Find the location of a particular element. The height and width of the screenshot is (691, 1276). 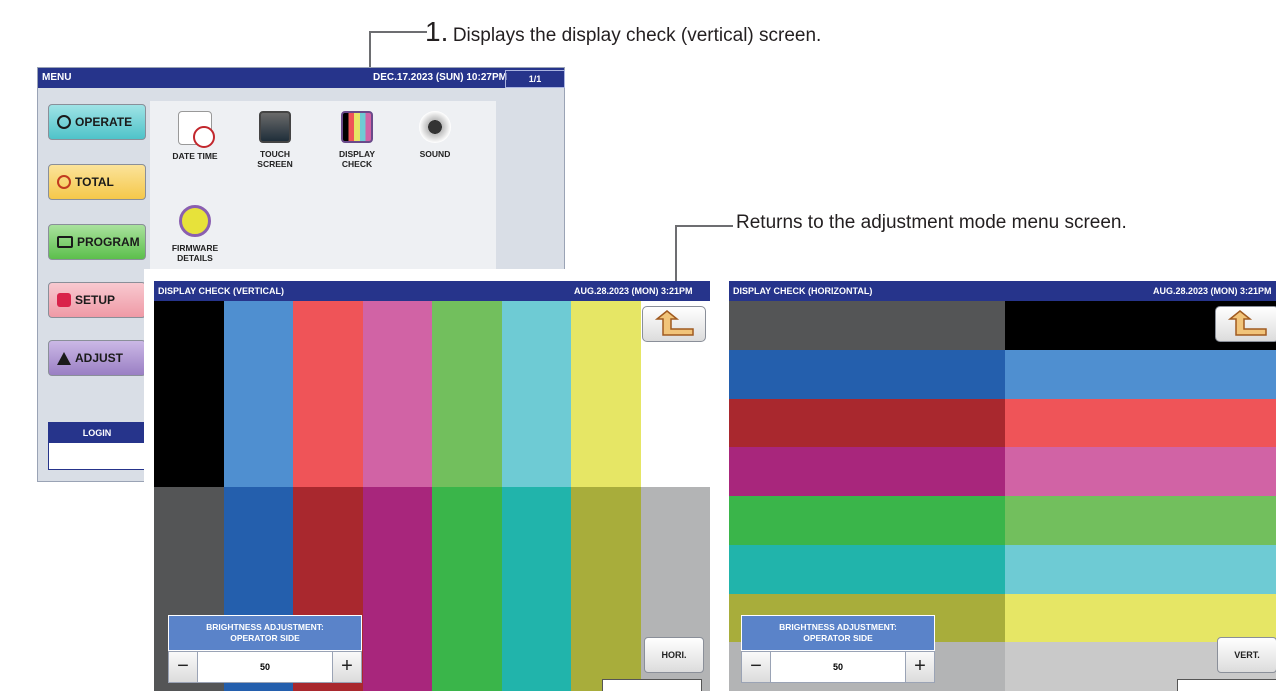

vertical-bottom-box is located at coordinates (652, 685).